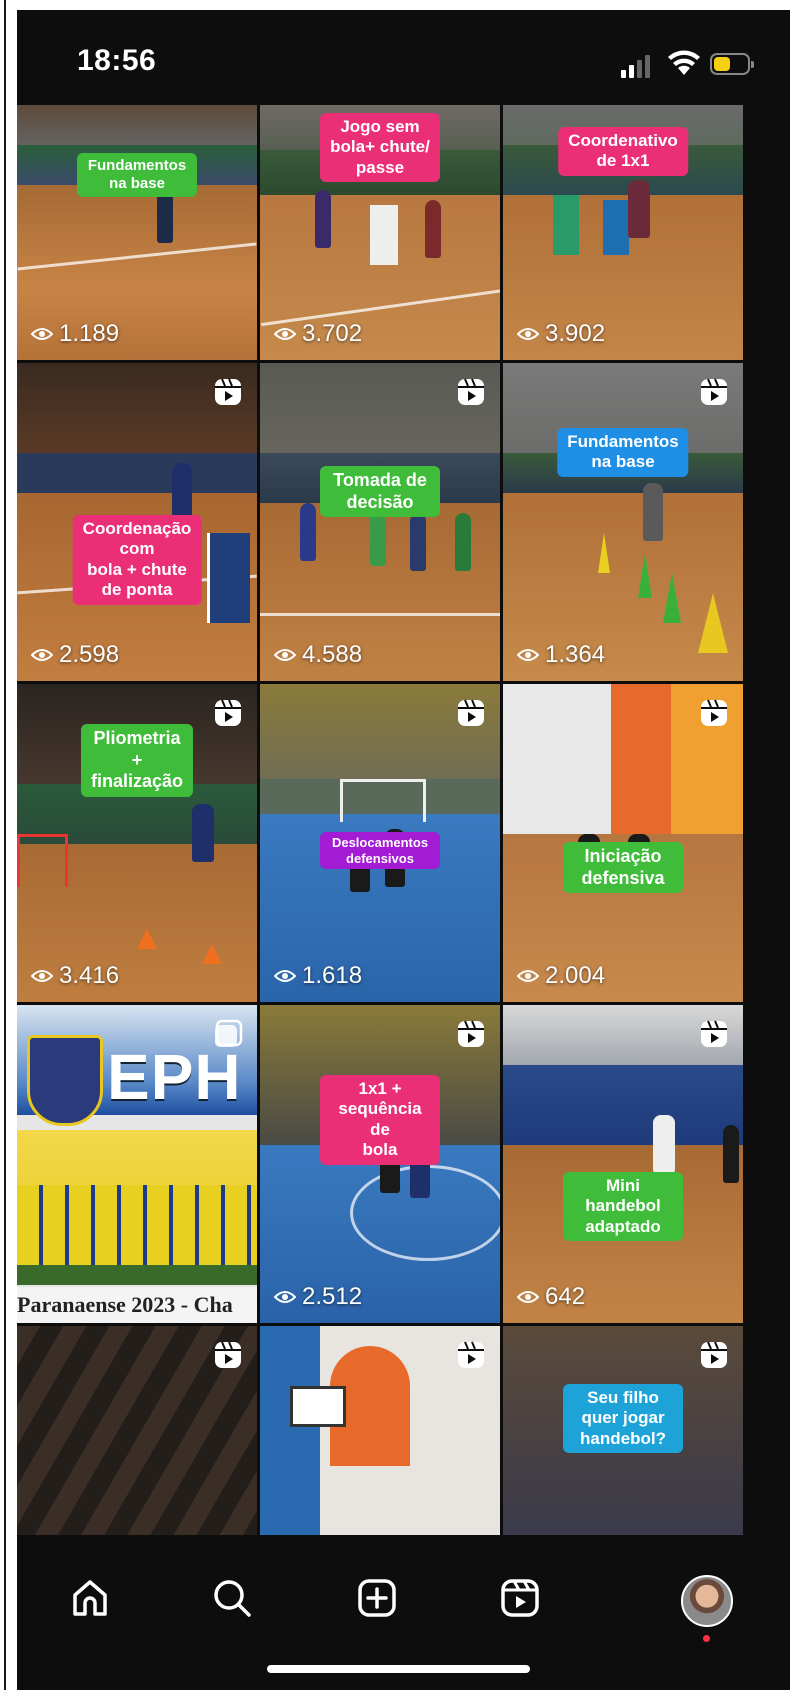  Describe the element at coordinates (684, 62) in the screenshot. I see `wifi-icon` at that location.